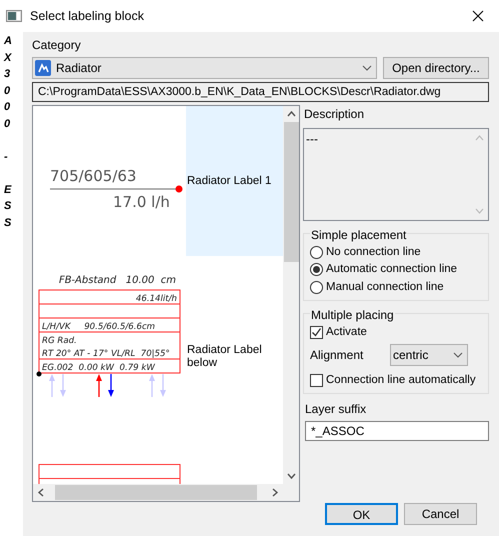 The width and height of the screenshot is (499, 536). What do you see at coordinates (478, 16) in the screenshot?
I see `close-icon` at bounding box center [478, 16].